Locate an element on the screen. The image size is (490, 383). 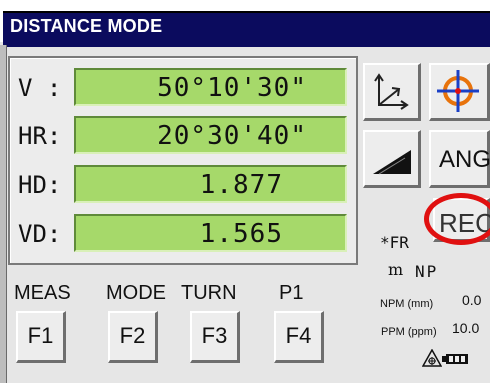
f4-key-label: F4 is located at coordinates (298, 335).